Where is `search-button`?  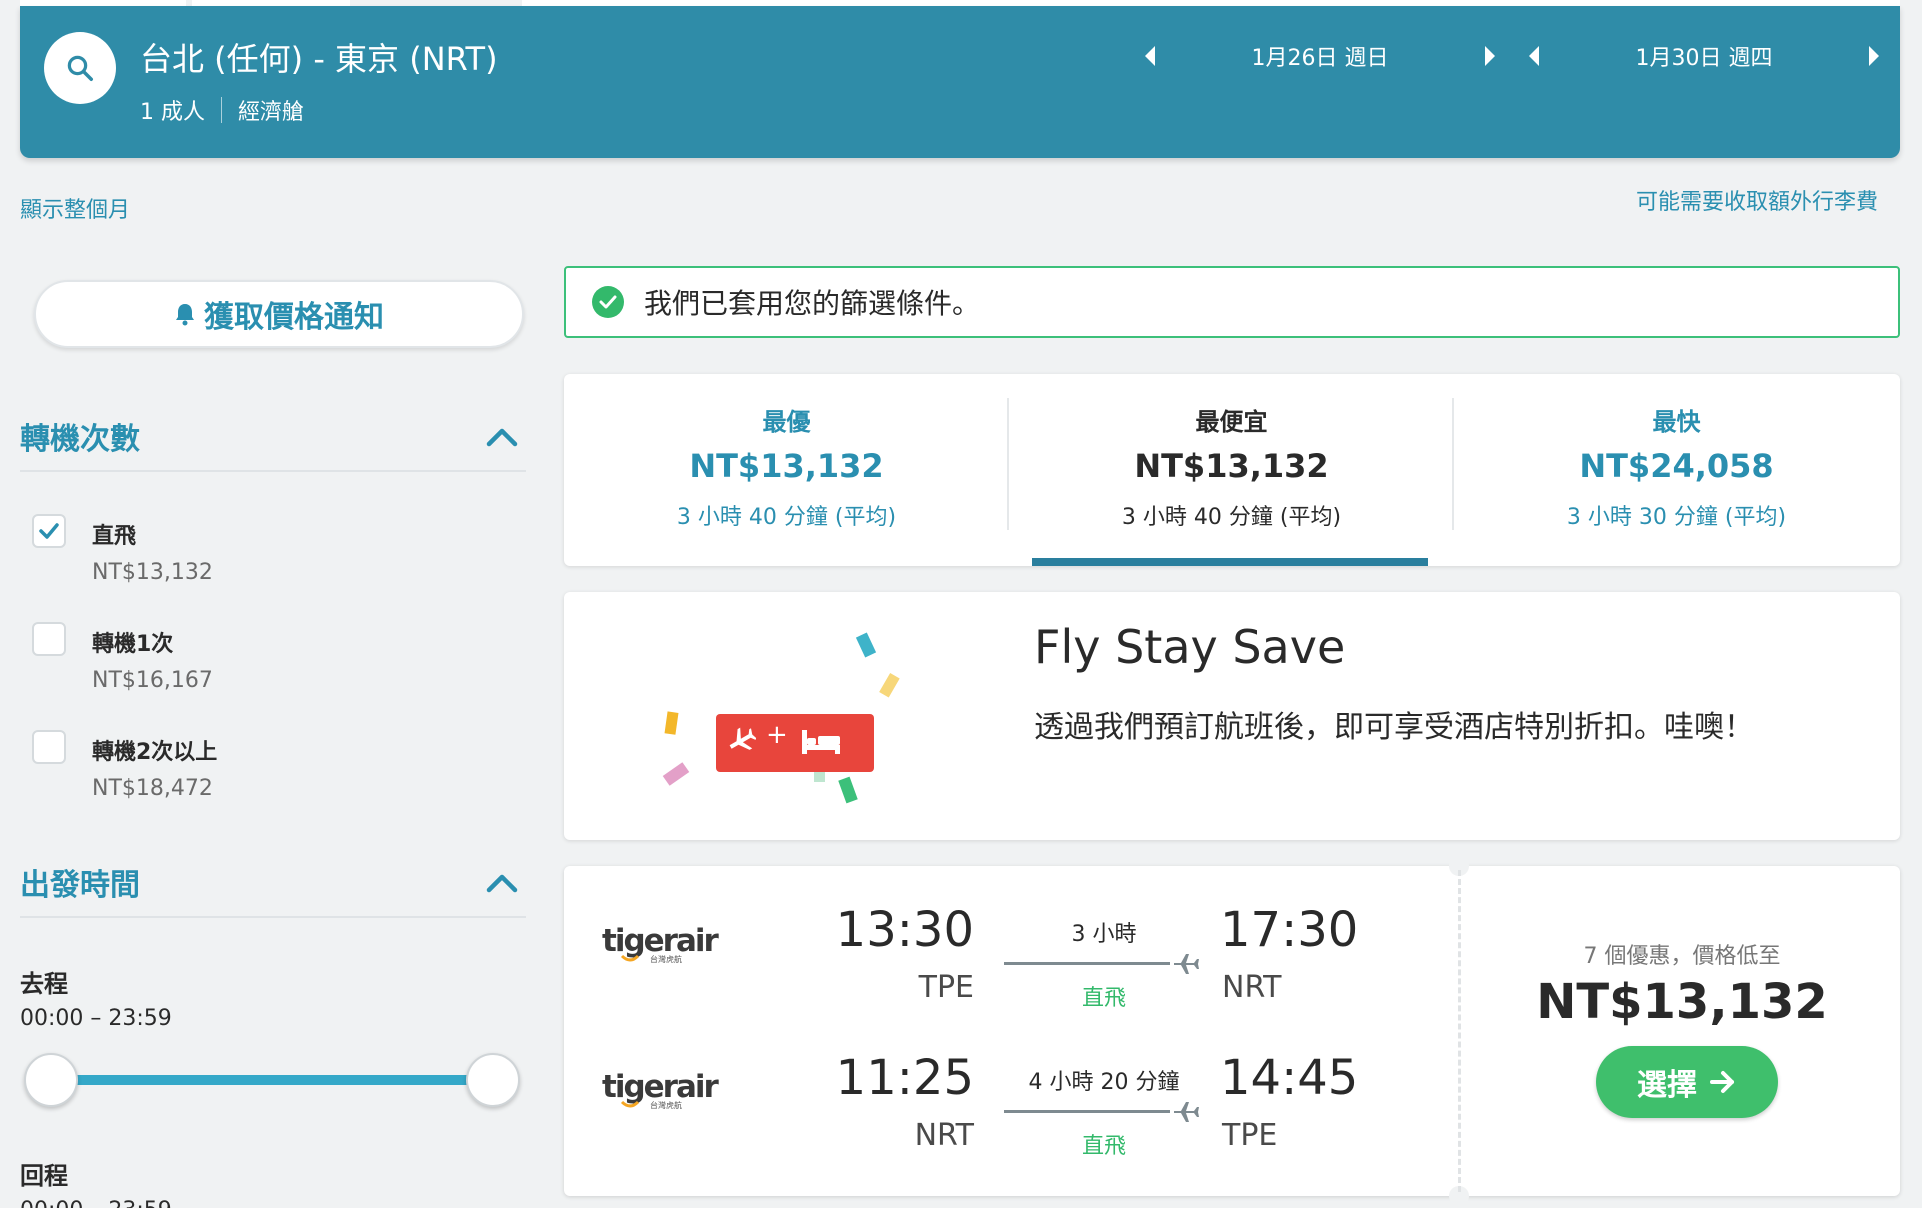
search-button is located at coordinates (80, 68).